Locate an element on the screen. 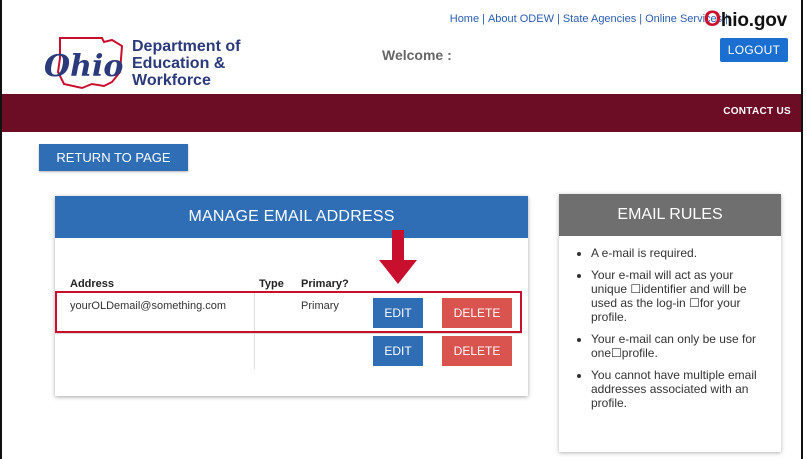 Image resolution: width=807 pixels, height=459 pixels. rule-item: A e-mail is required. is located at coordinates (679, 253).